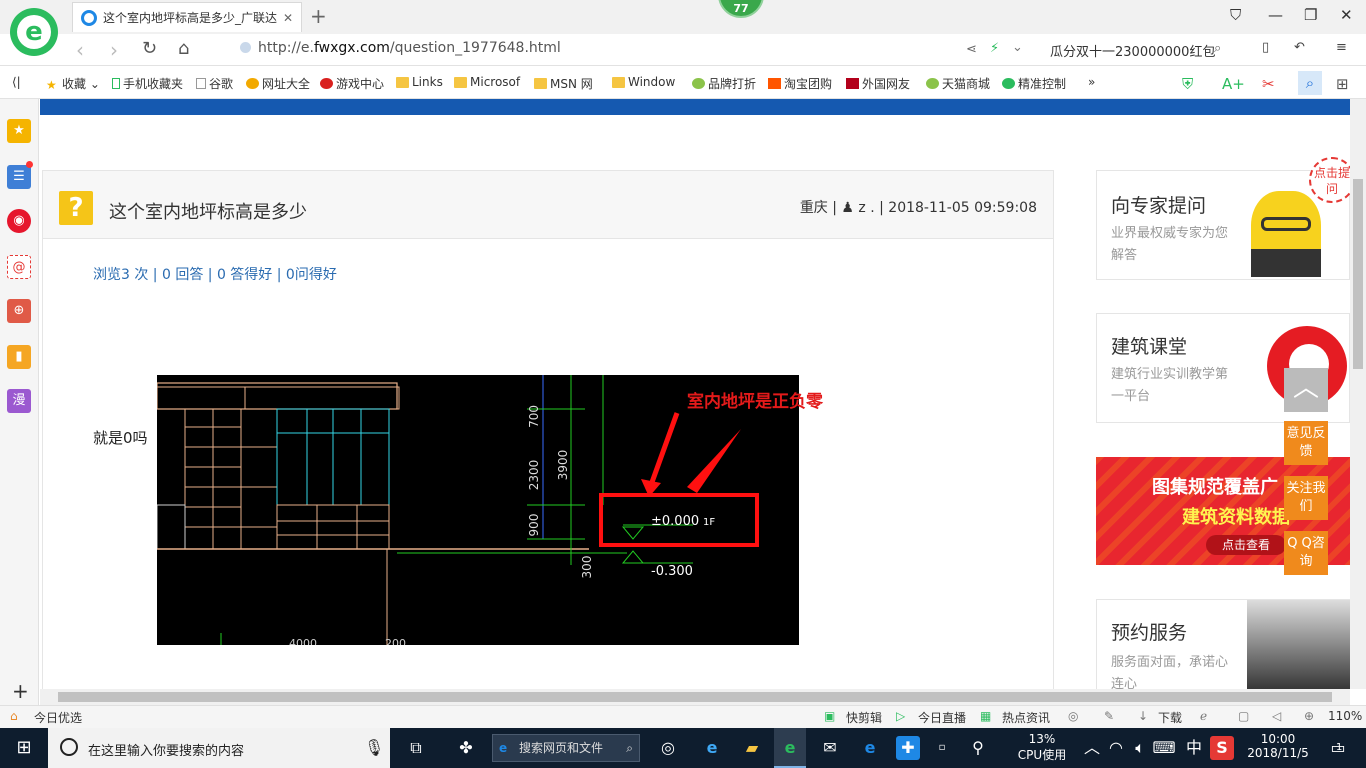 Image resolution: width=1366 pixels, height=768 pixels. I want to click on search-tool-icon: ⌕, so click(1310, 83).